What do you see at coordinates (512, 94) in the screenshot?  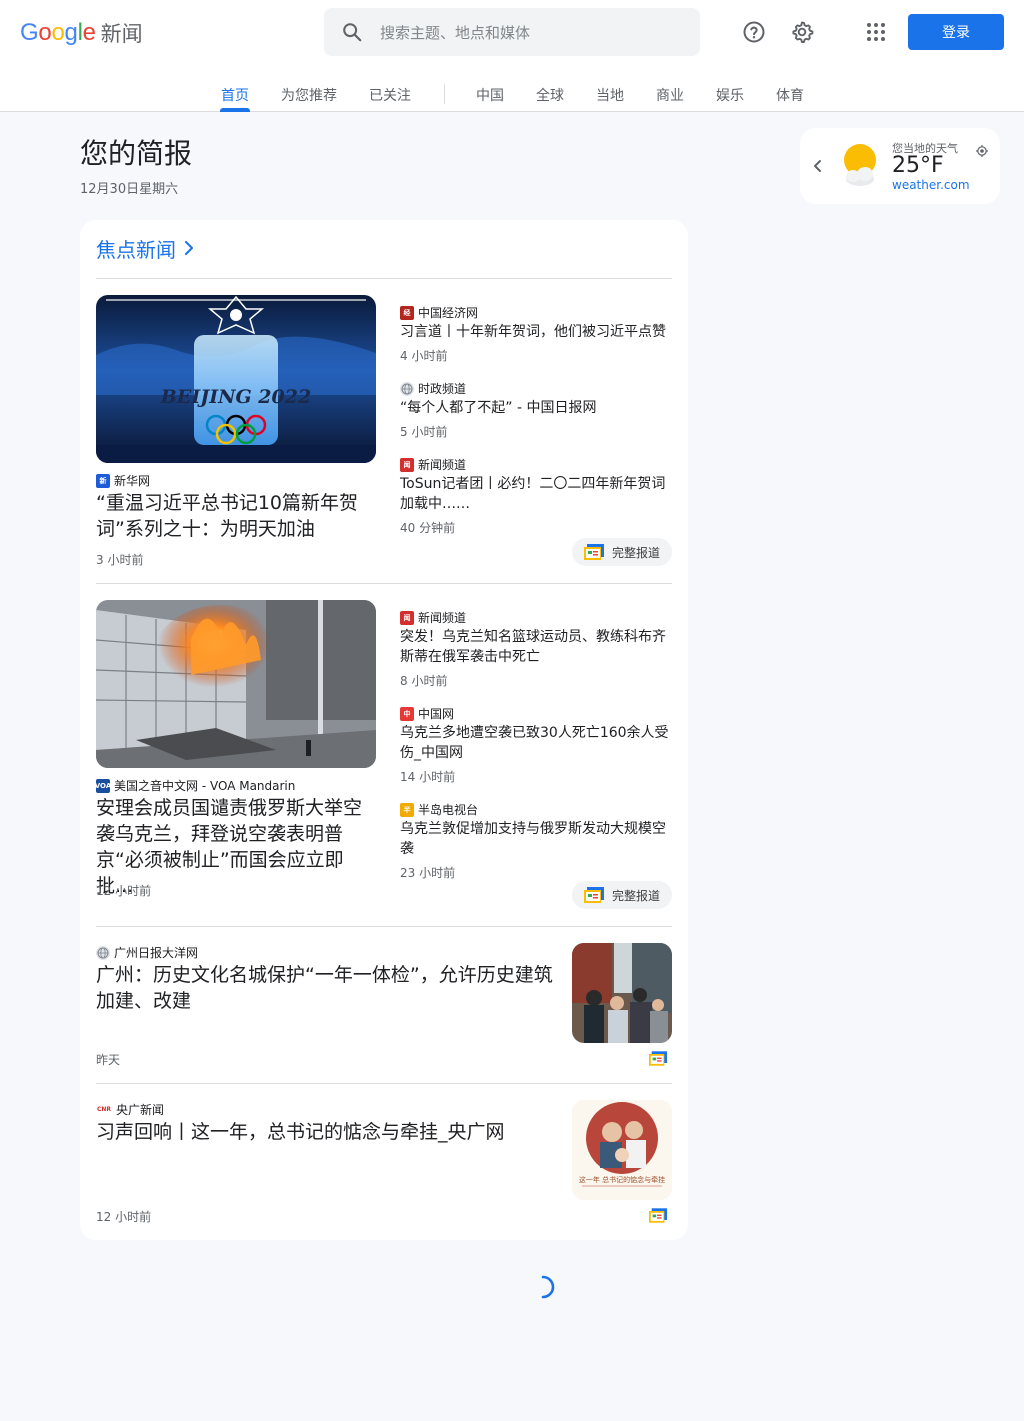 I see `section-tabs: 首页 为您推荐 已关注 中国 全球 当地 商业 娱乐 体育` at bounding box center [512, 94].